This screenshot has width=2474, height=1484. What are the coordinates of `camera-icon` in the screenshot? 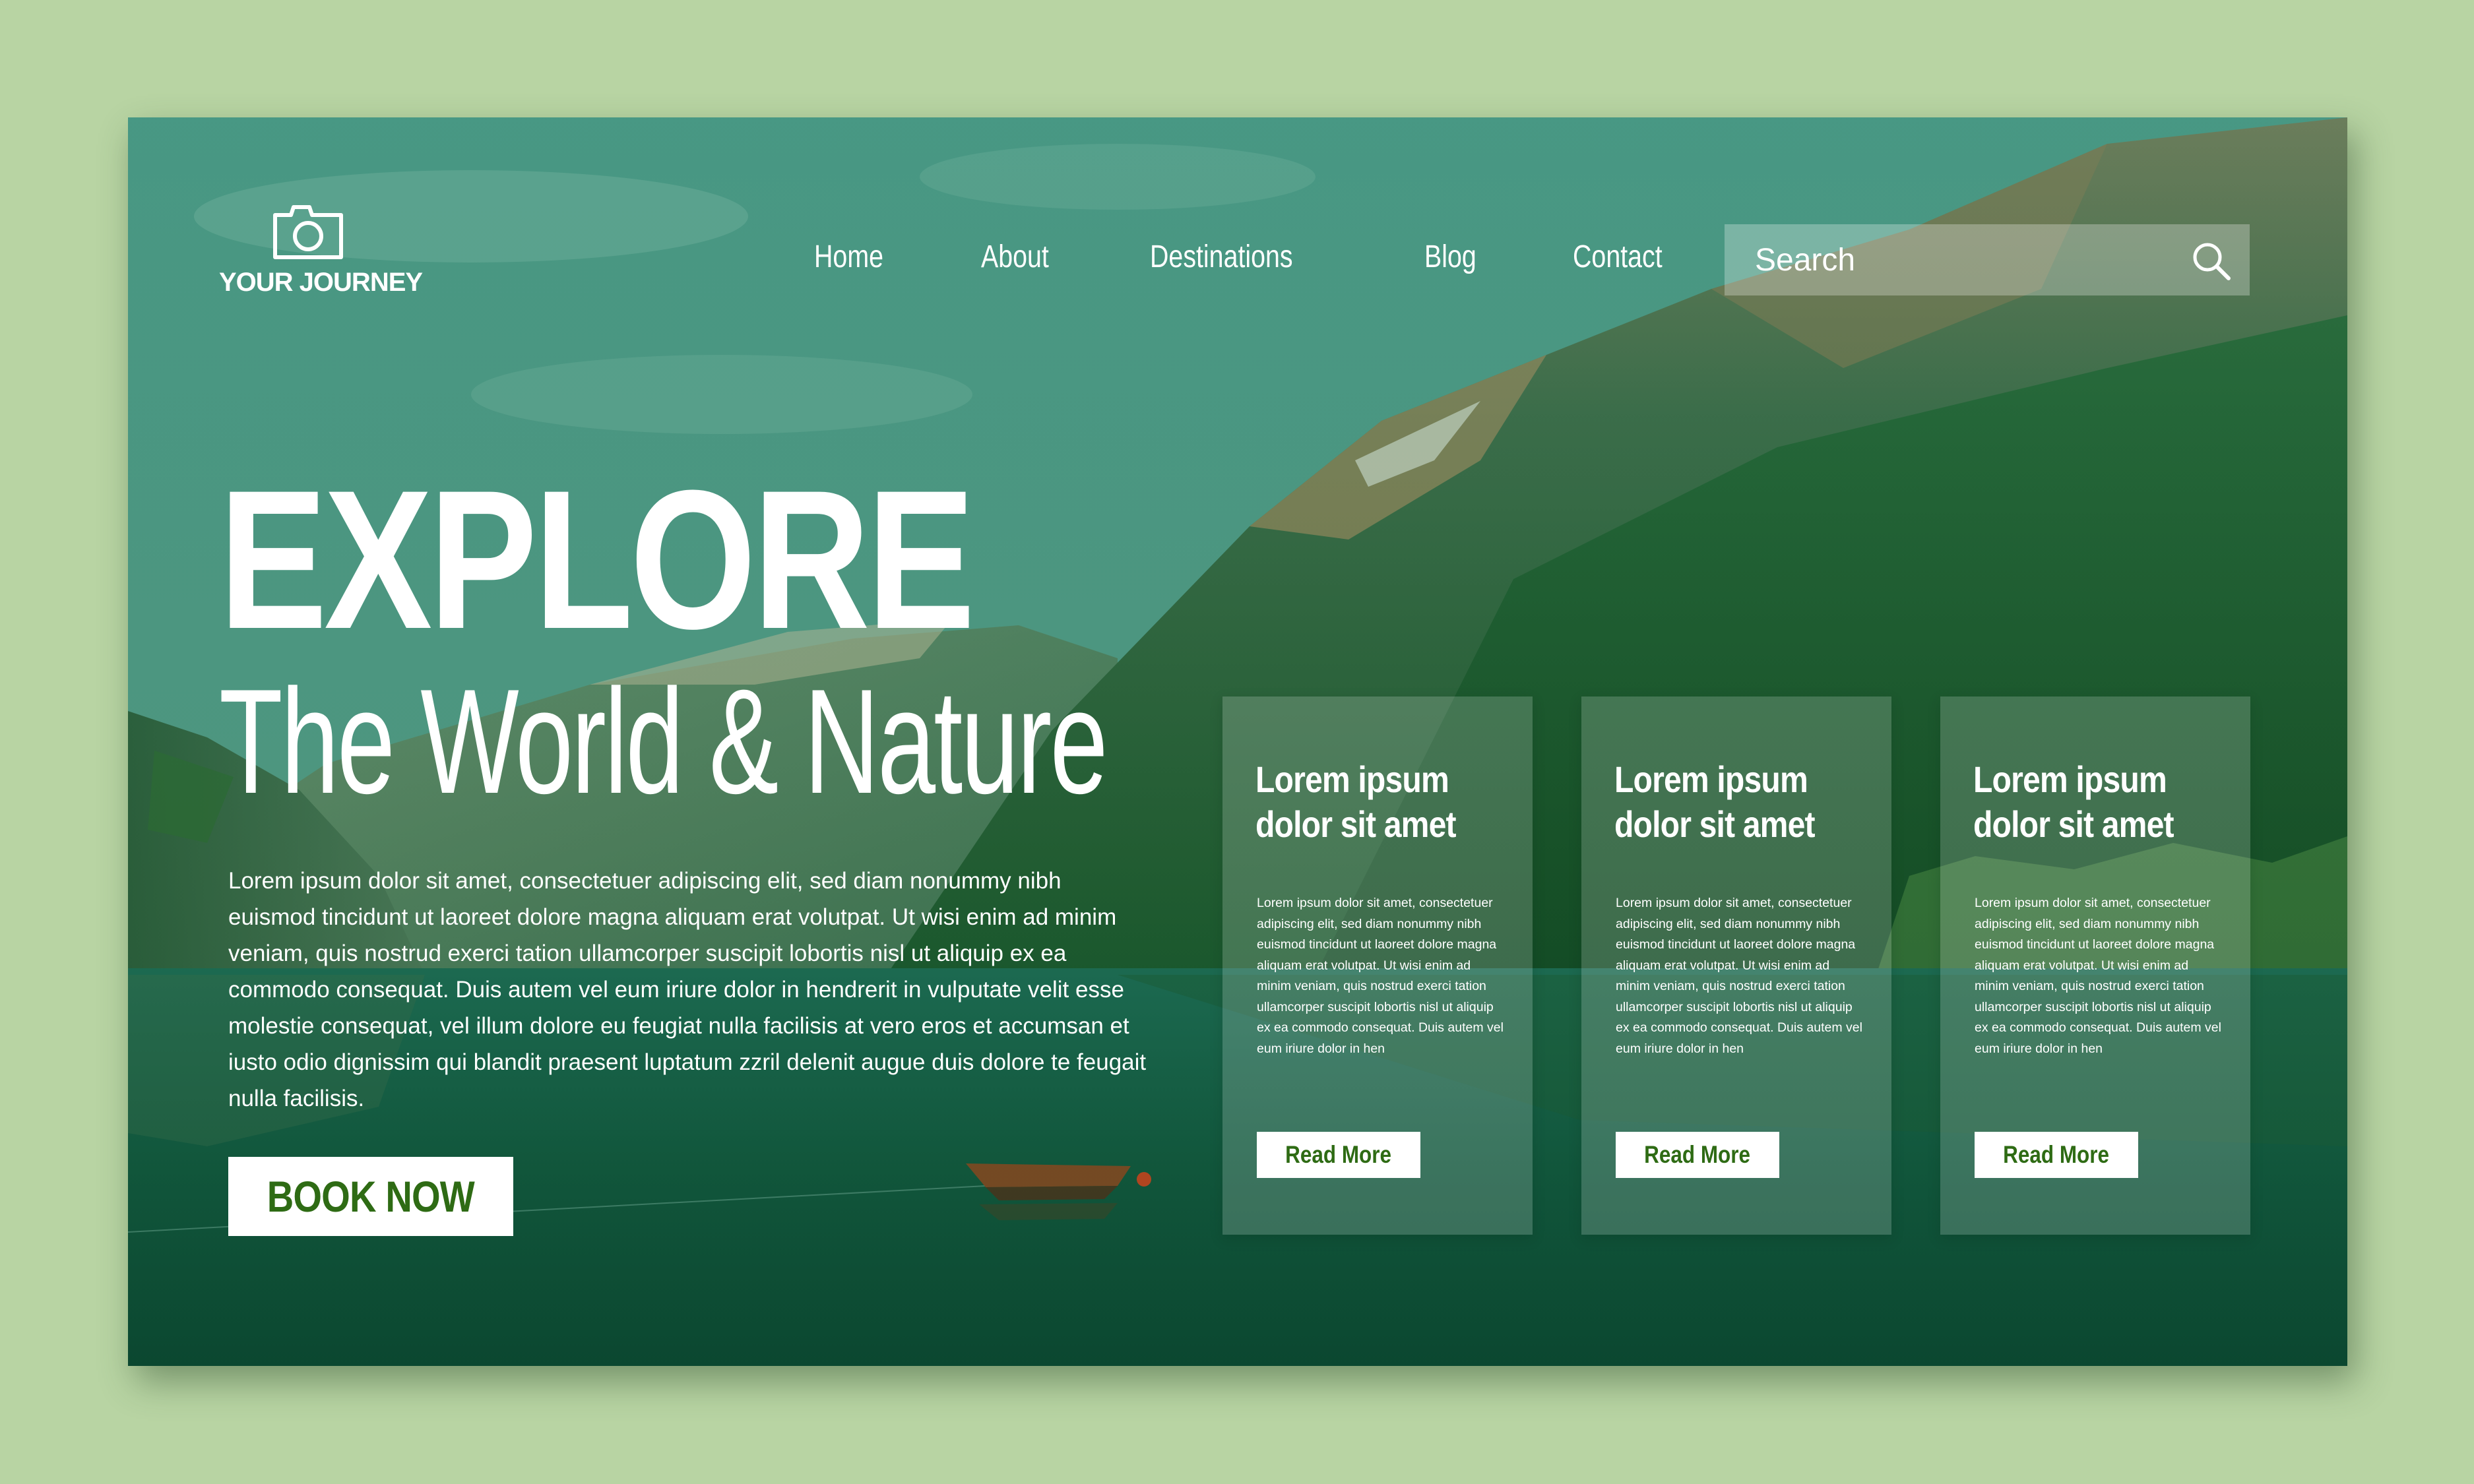 It's located at (308, 232).